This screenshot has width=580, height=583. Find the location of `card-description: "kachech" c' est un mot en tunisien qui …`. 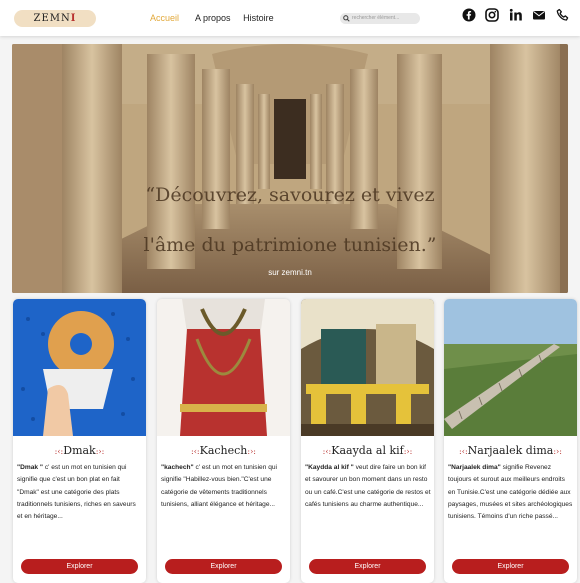

card-description: "kachech" c' est un mot en tunisien qui … is located at coordinates (219, 486).